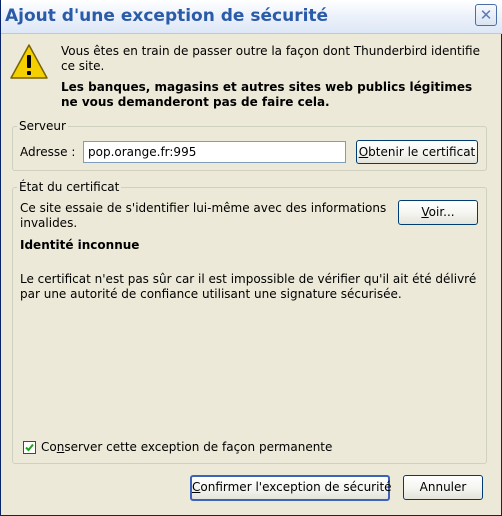  I want to click on get-certificate-button: Obtenir le certificat, so click(417, 152).